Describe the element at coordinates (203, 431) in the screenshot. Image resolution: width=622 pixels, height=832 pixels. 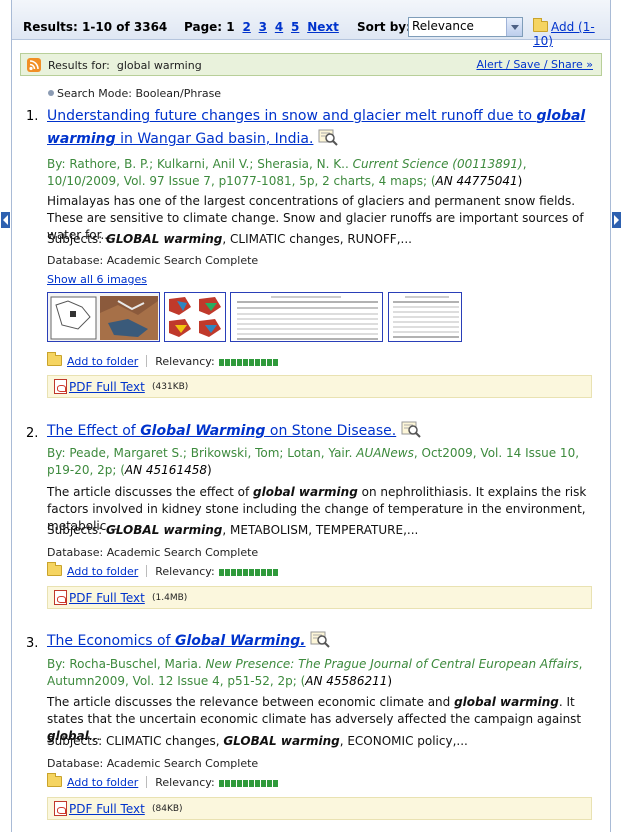
I see `title-highlight: Global Warming` at that location.